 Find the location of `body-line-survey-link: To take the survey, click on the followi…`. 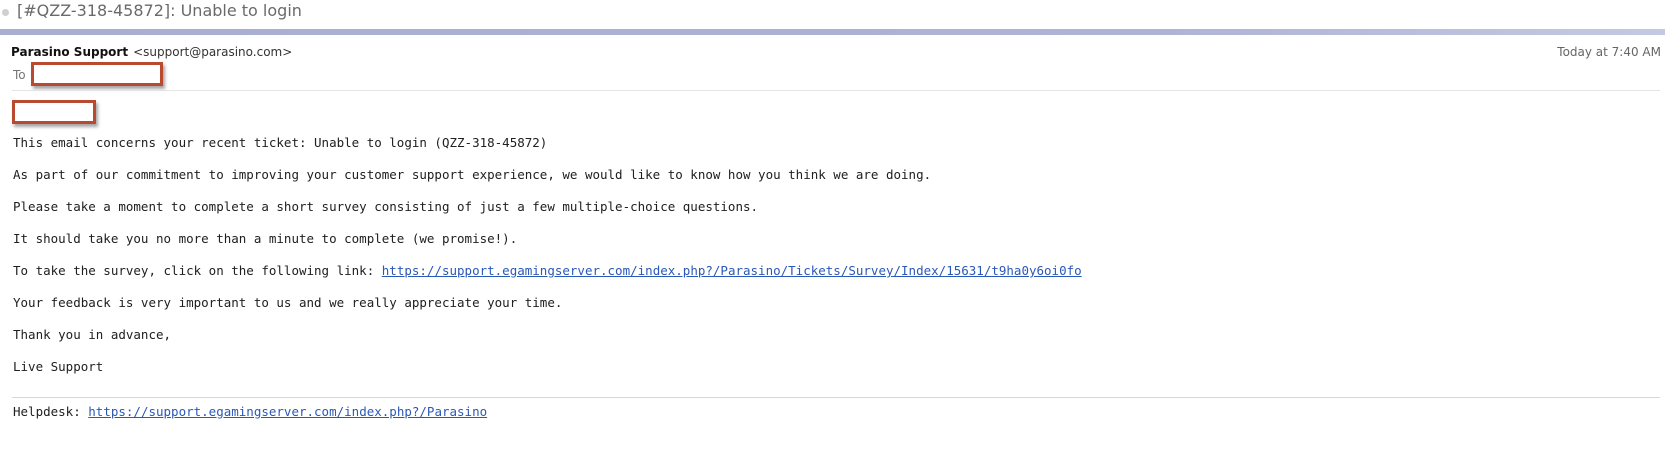

body-line-survey-link: To take the survey, click on the followi… is located at coordinates (547, 270).